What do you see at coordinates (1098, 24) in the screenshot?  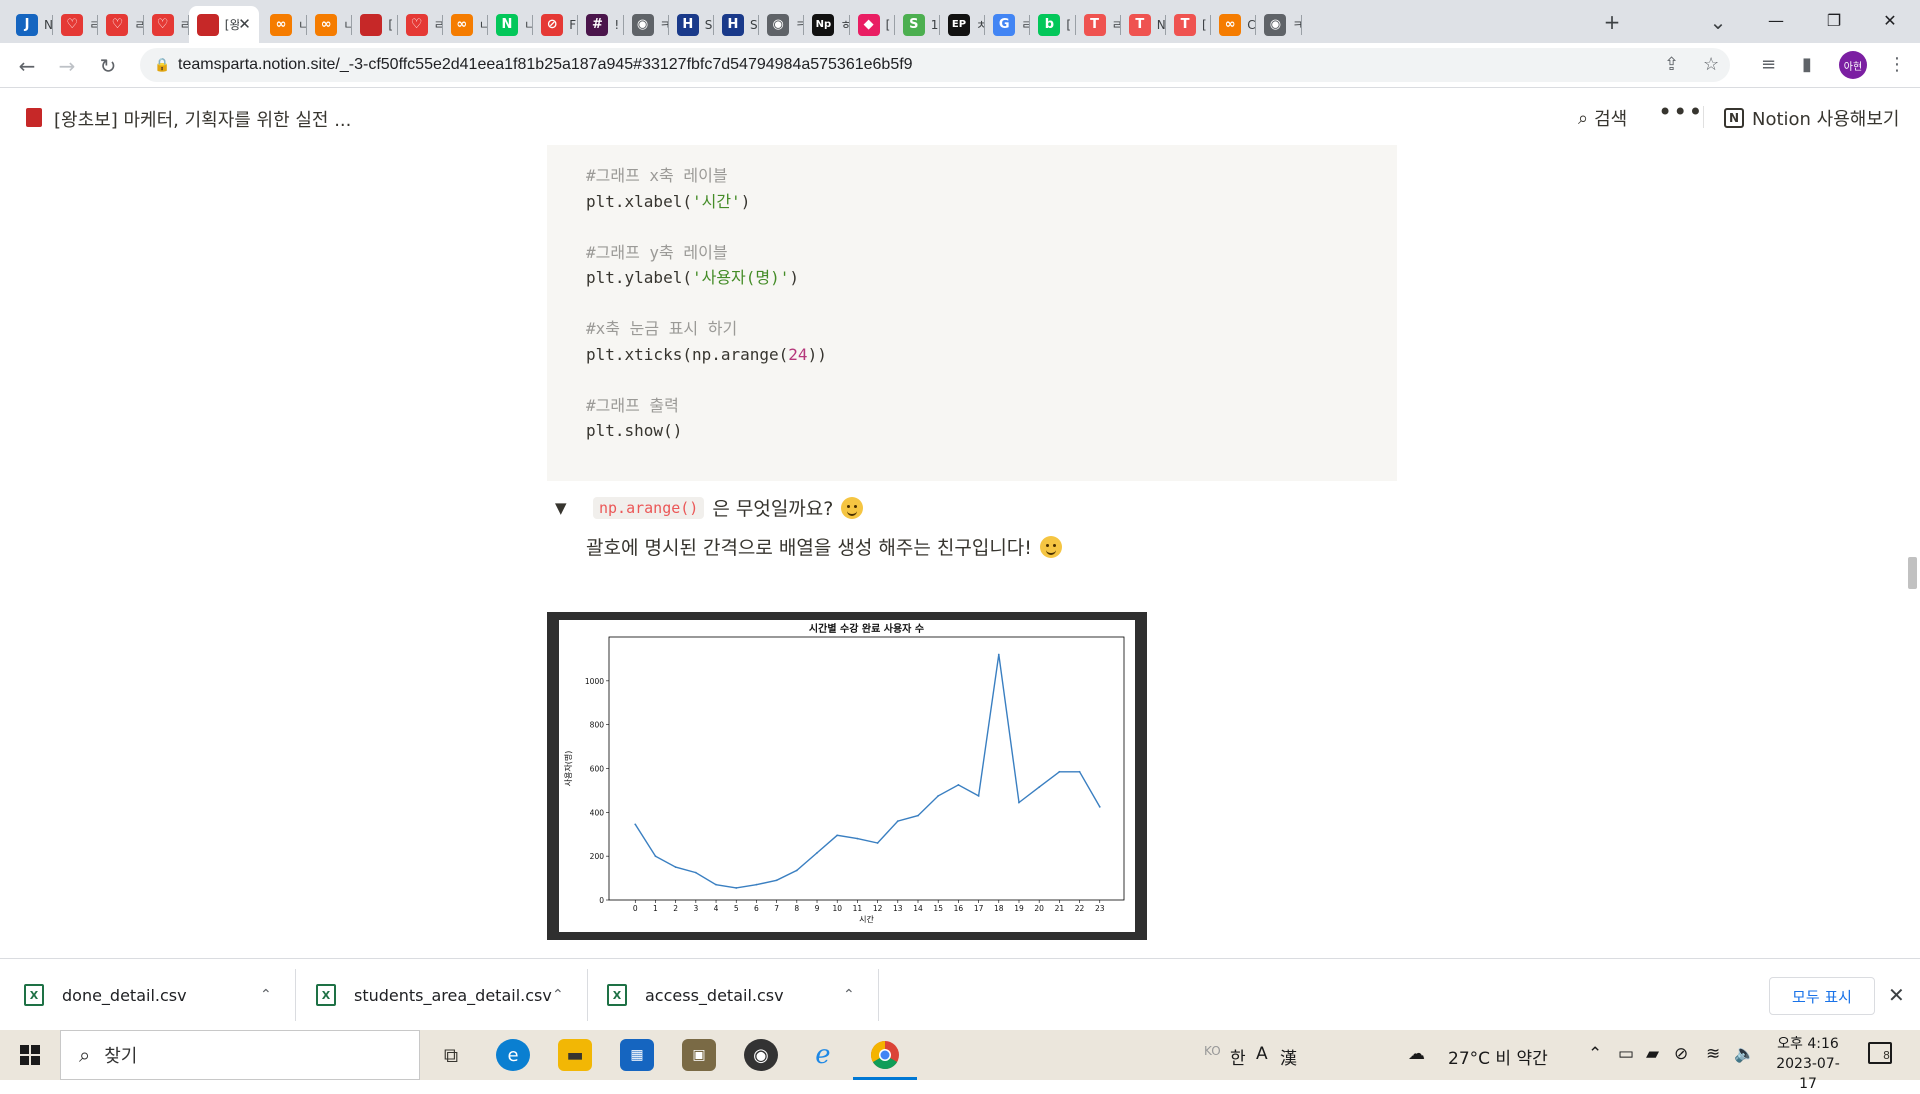 I see `browser-tab: Tㄹ` at bounding box center [1098, 24].